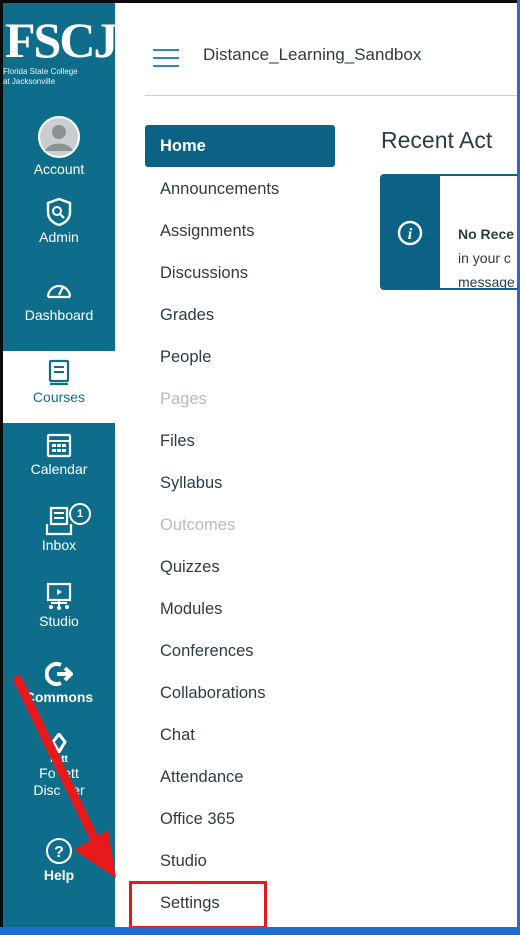  I want to click on recent-activity-heading: Recent Act, so click(437, 140).